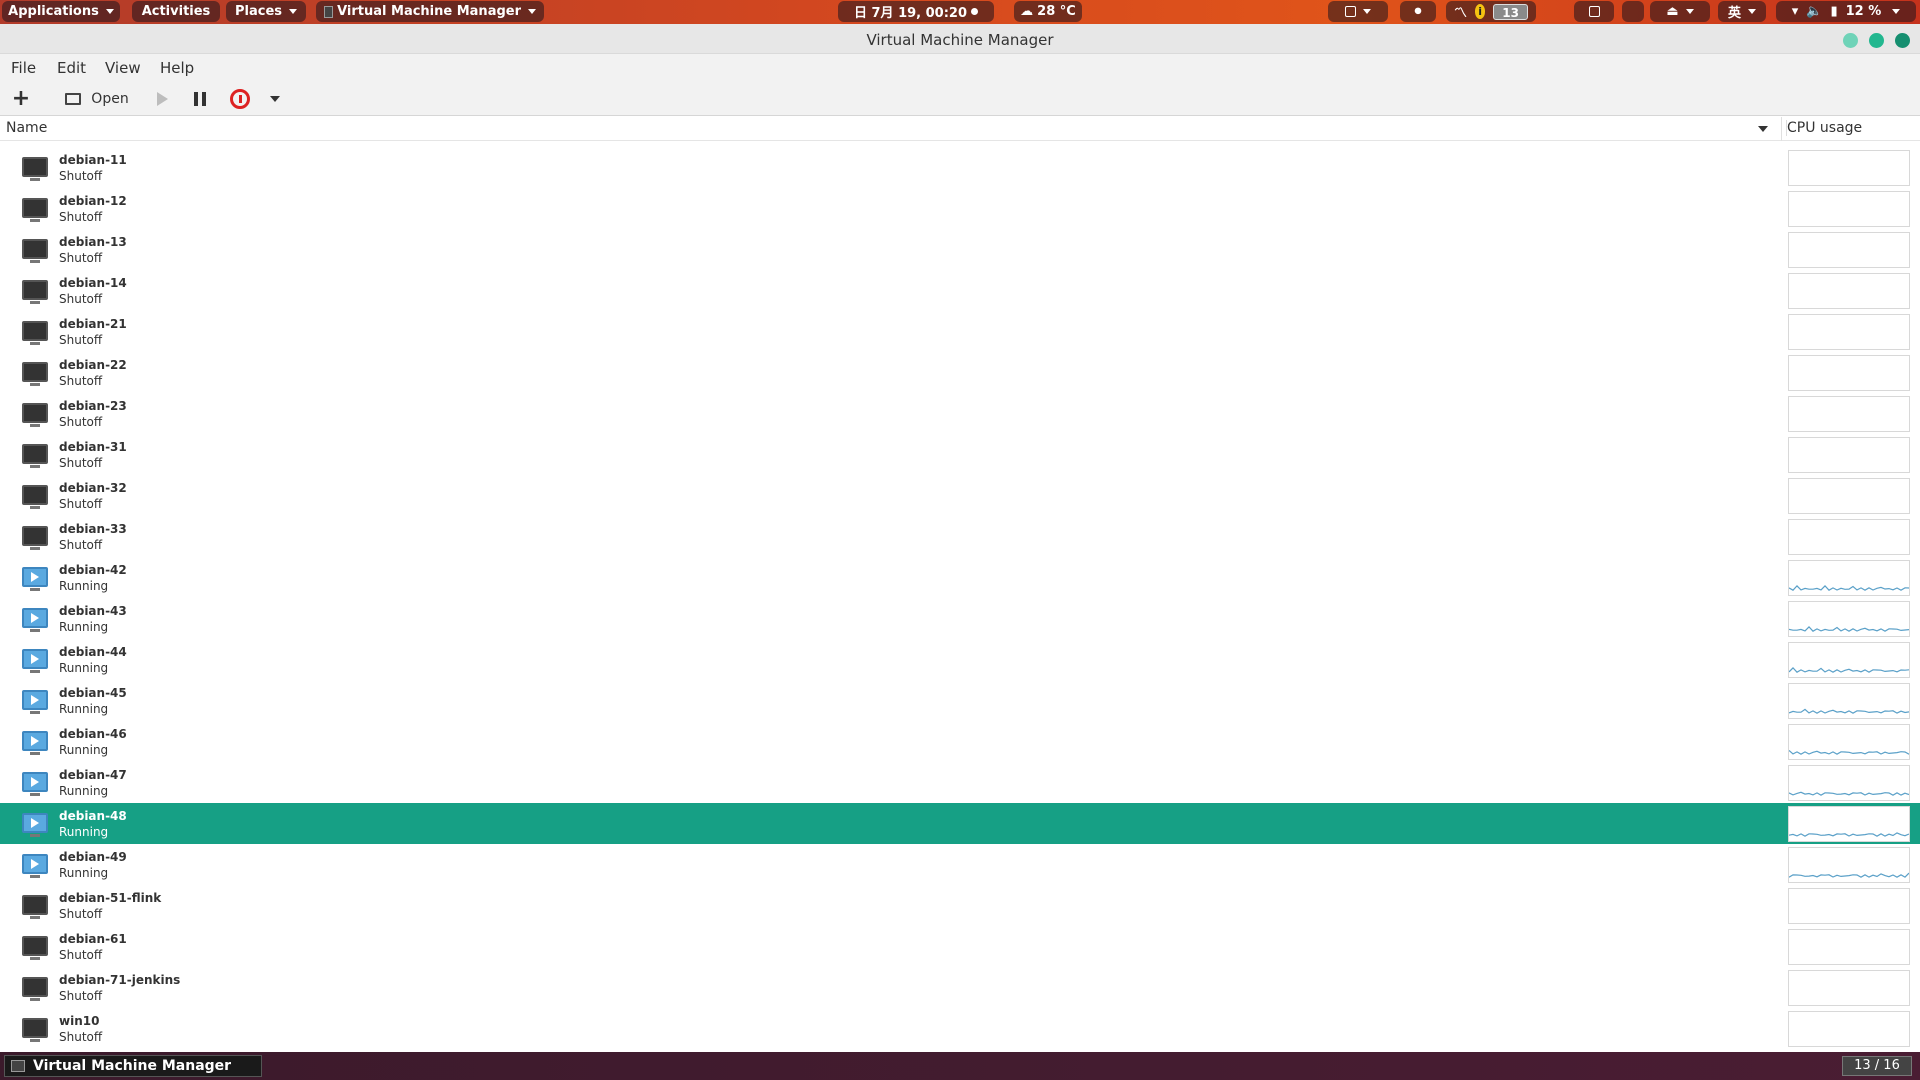  I want to click on new-vm-button: +, so click(21, 99).